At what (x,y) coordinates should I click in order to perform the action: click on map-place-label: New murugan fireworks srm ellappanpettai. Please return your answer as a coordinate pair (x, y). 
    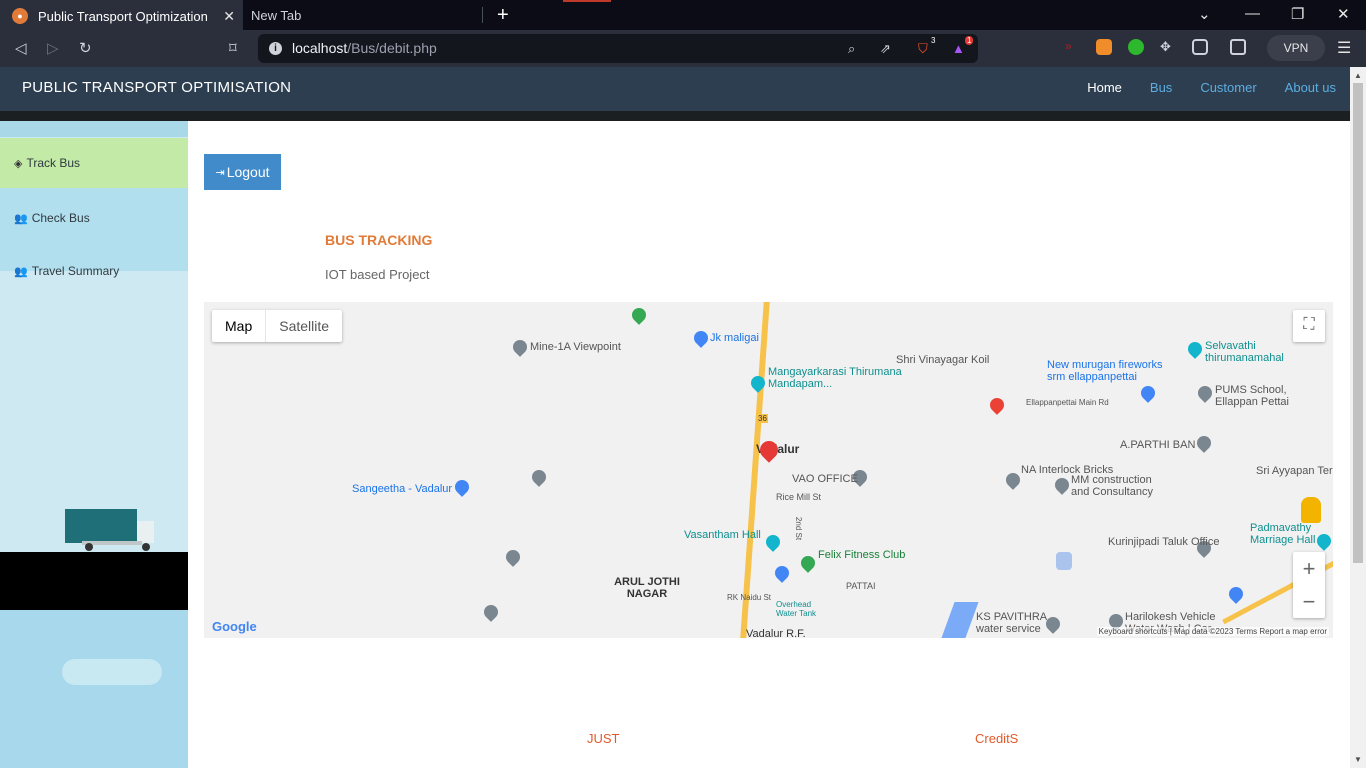
    Looking at the image, I should click on (1112, 371).